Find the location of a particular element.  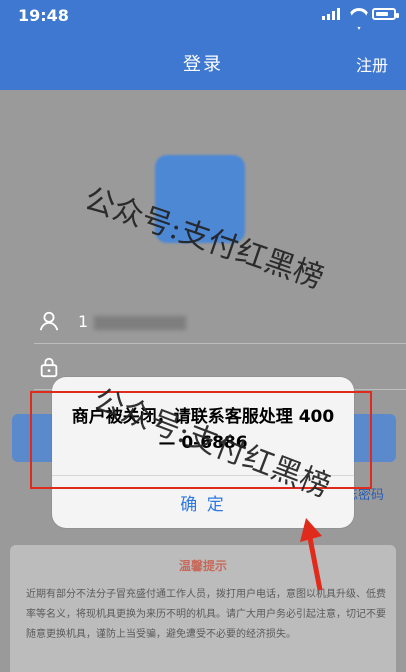

signal-icon is located at coordinates (331, 14).